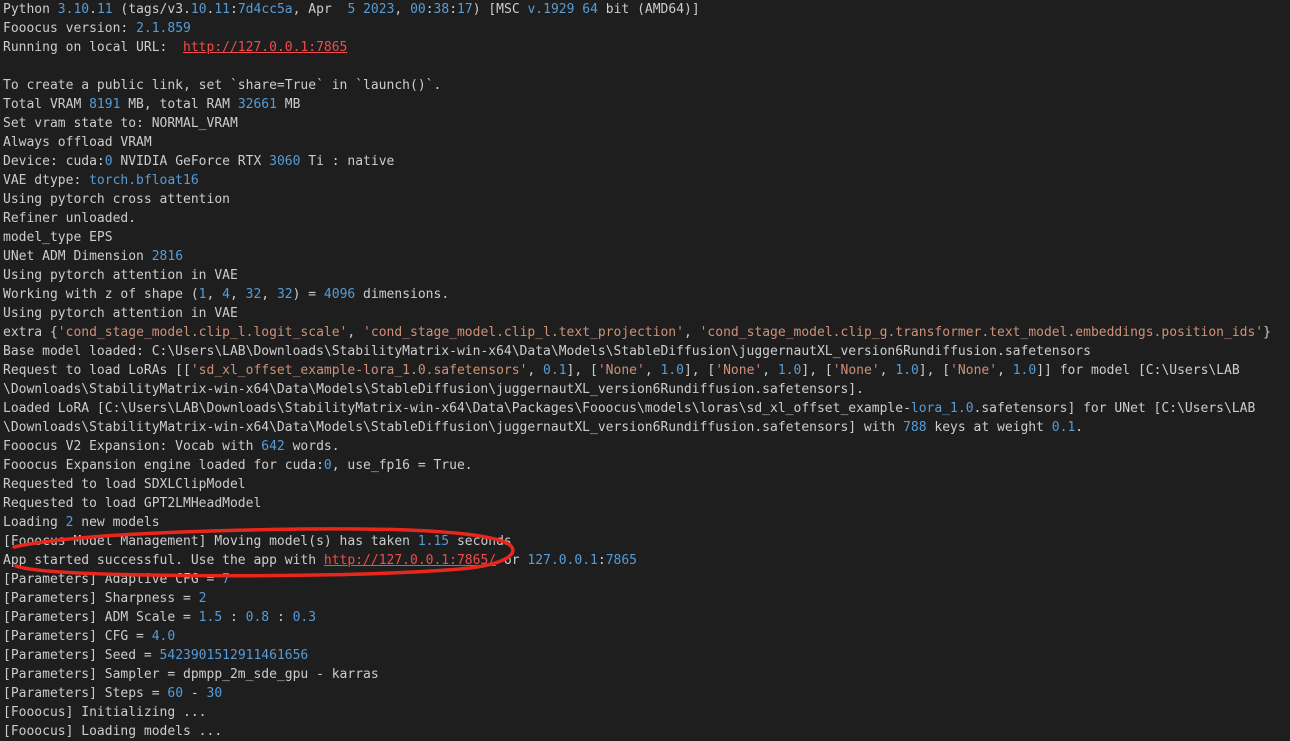 Image resolution: width=1290 pixels, height=741 pixels. I want to click on terminal-line: Total VRAM 8191 MB, total RAM 32661 MB, so click(645, 104).